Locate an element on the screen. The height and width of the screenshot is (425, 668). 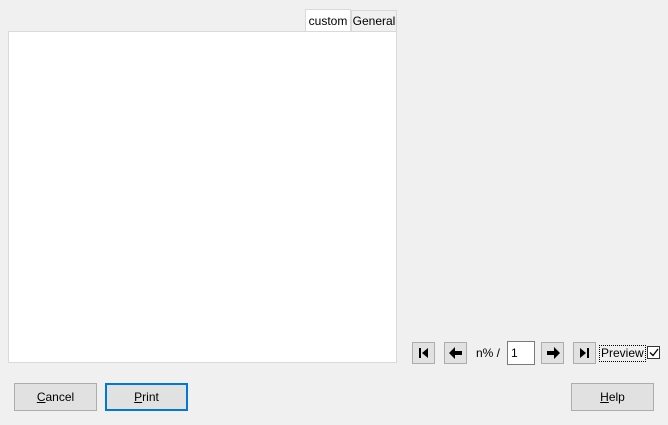
tab-custom-label: custom is located at coordinates (328, 20).